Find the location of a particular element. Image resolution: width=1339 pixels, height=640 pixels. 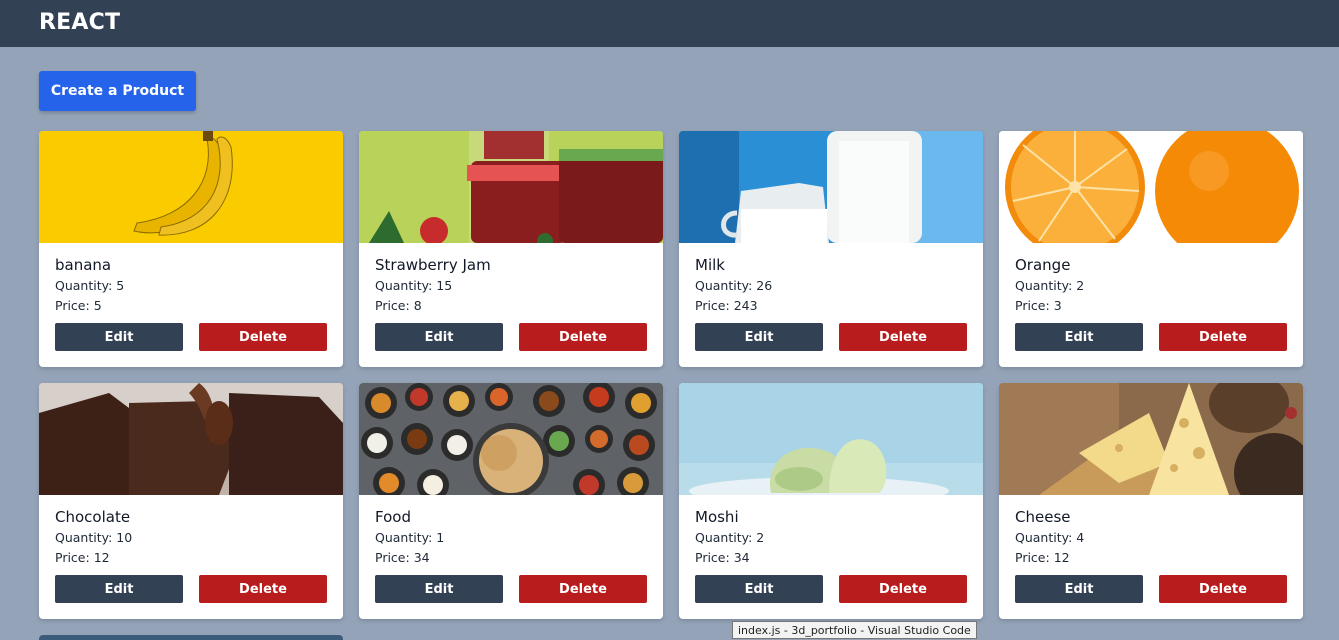

quantity-value: 4 is located at coordinates (1080, 537).